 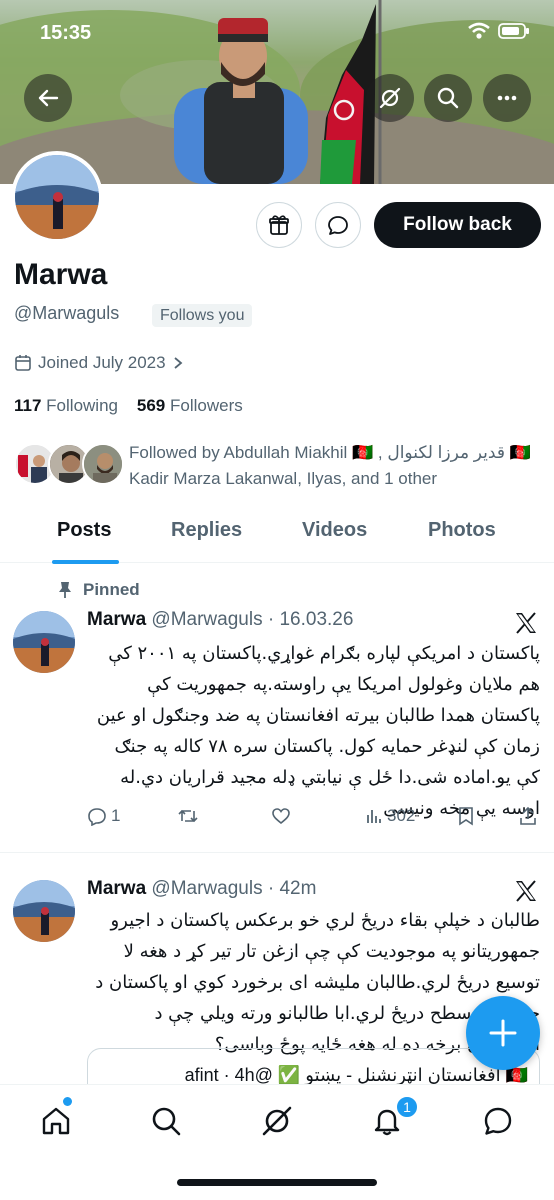 What do you see at coordinates (23, 363) in the screenshot?
I see `calendar-icon` at bounding box center [23, 363].